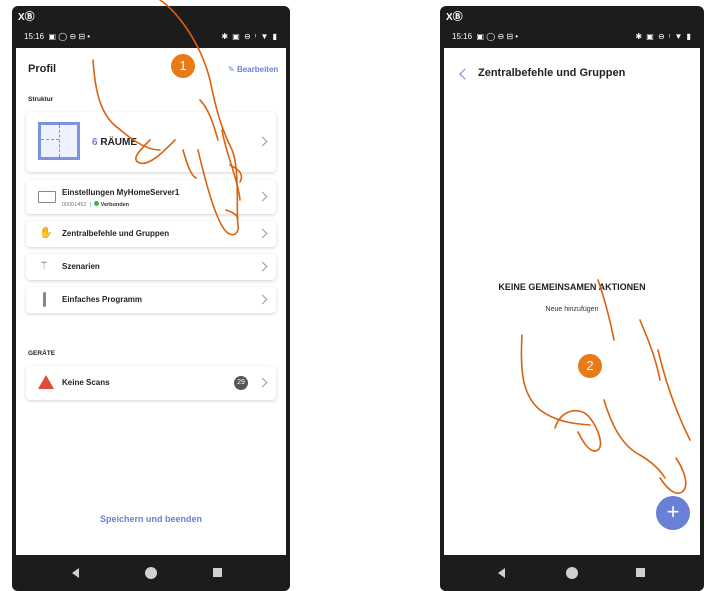 This screenshot has height=591, width=705. I want to click on menu-item-szenarien: ⚚ Szenarien, so click(151, 267).